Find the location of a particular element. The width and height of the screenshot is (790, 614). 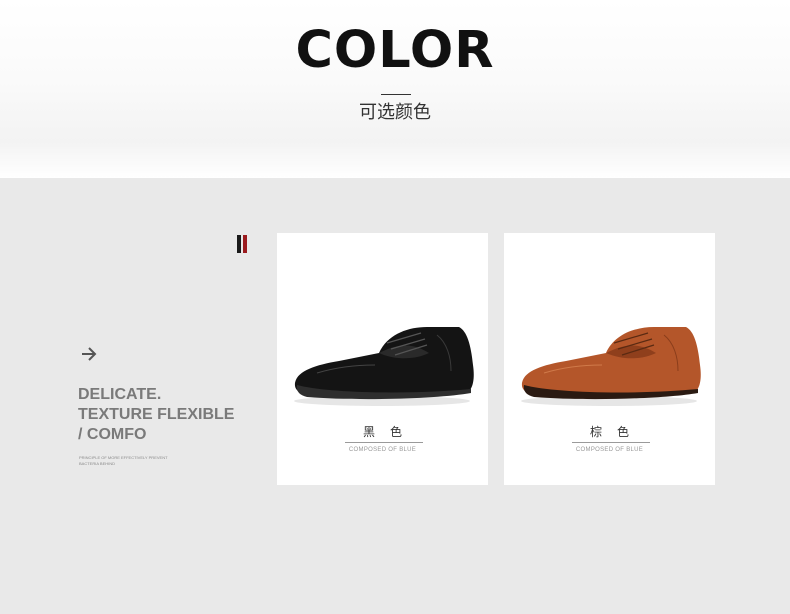

page-title: COLOR is located at coordinates (395, 50).